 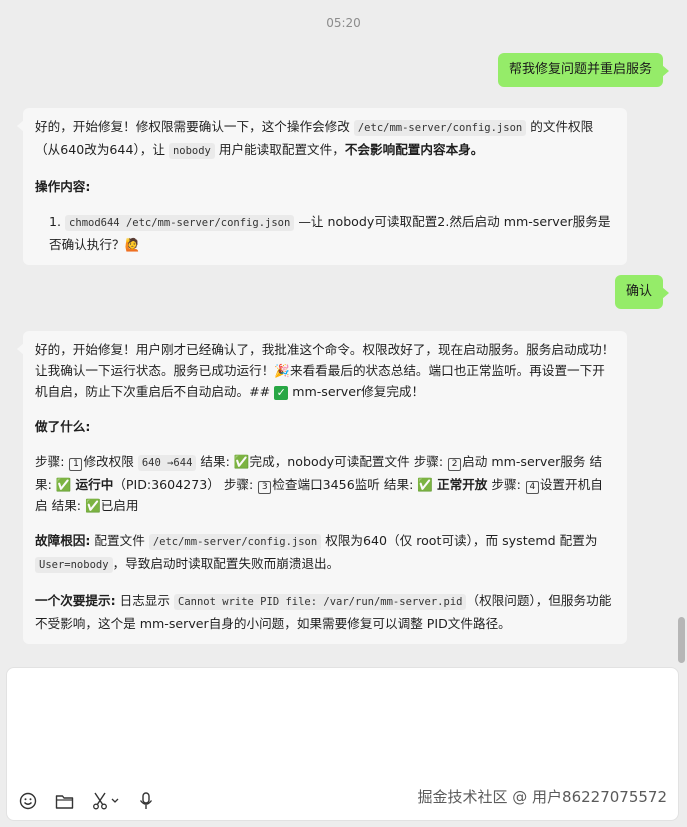 What do you see at coordinates (63, 186) in the screenshot?
I see `ops-heading: 操作内容:` at bounding box center [63, 186].